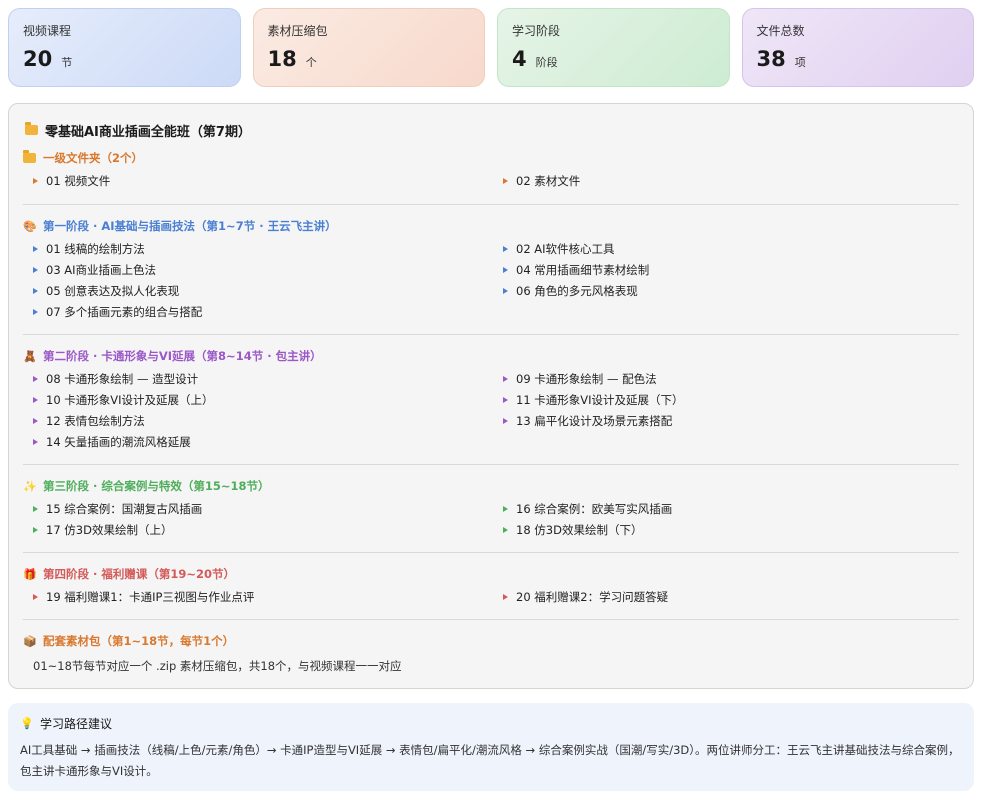 Image resolution: width=982 pixels, height=799 pixels. Describe the element at coordinates (726, 181) in the screenshot. I see `list-item: 02 素材文件` at that location.